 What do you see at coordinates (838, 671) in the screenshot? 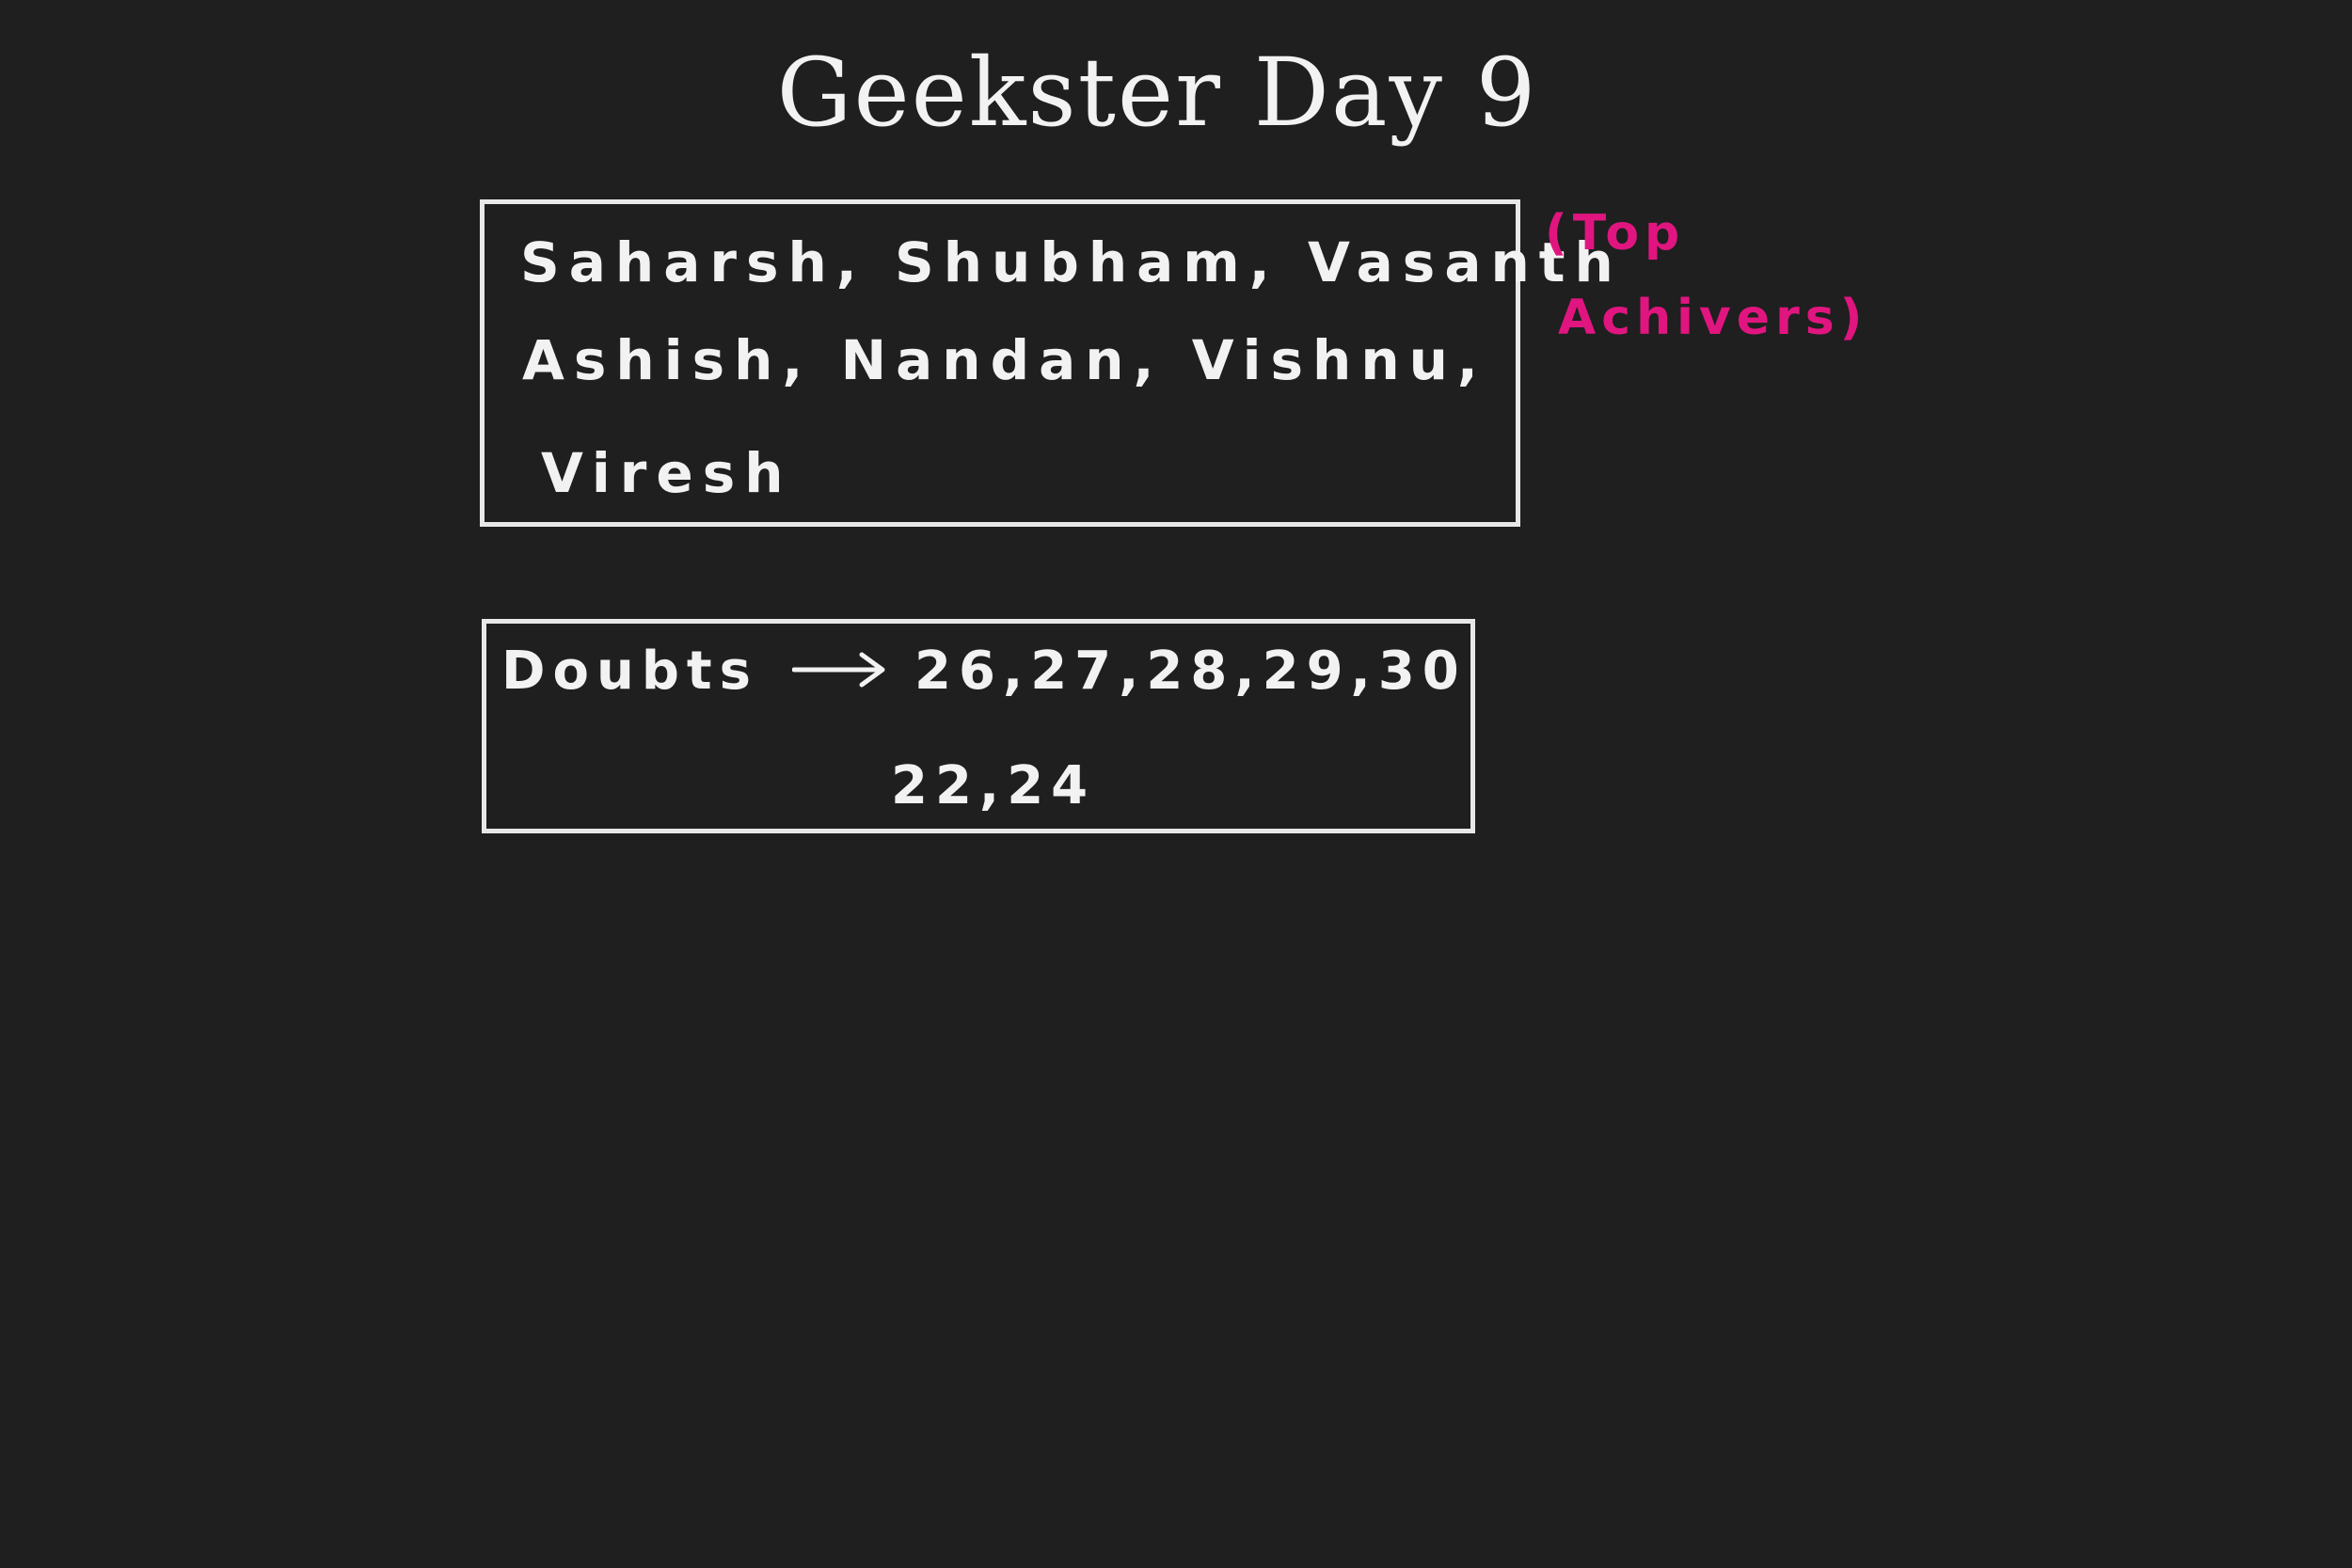
I see `right-arrow-icon` at bounding box center [838, 671].